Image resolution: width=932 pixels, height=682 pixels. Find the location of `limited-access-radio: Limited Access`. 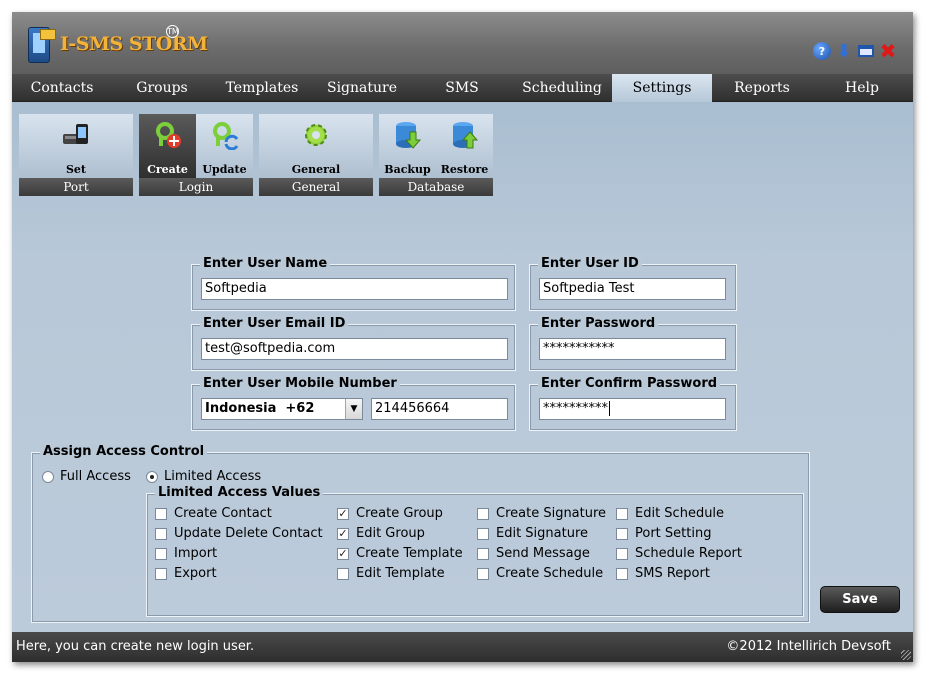

limited-access-radio: Limited Access is located at coordinates (203, 476).